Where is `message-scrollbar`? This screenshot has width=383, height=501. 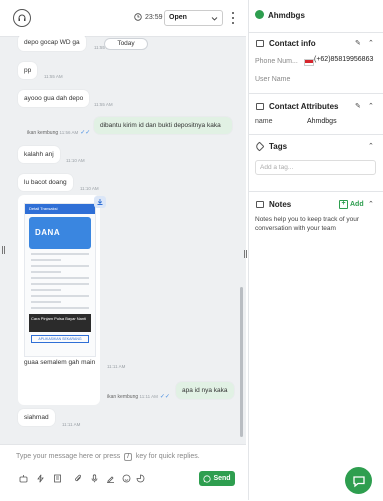
message-scrollbar is located at coordinates (241, 362).